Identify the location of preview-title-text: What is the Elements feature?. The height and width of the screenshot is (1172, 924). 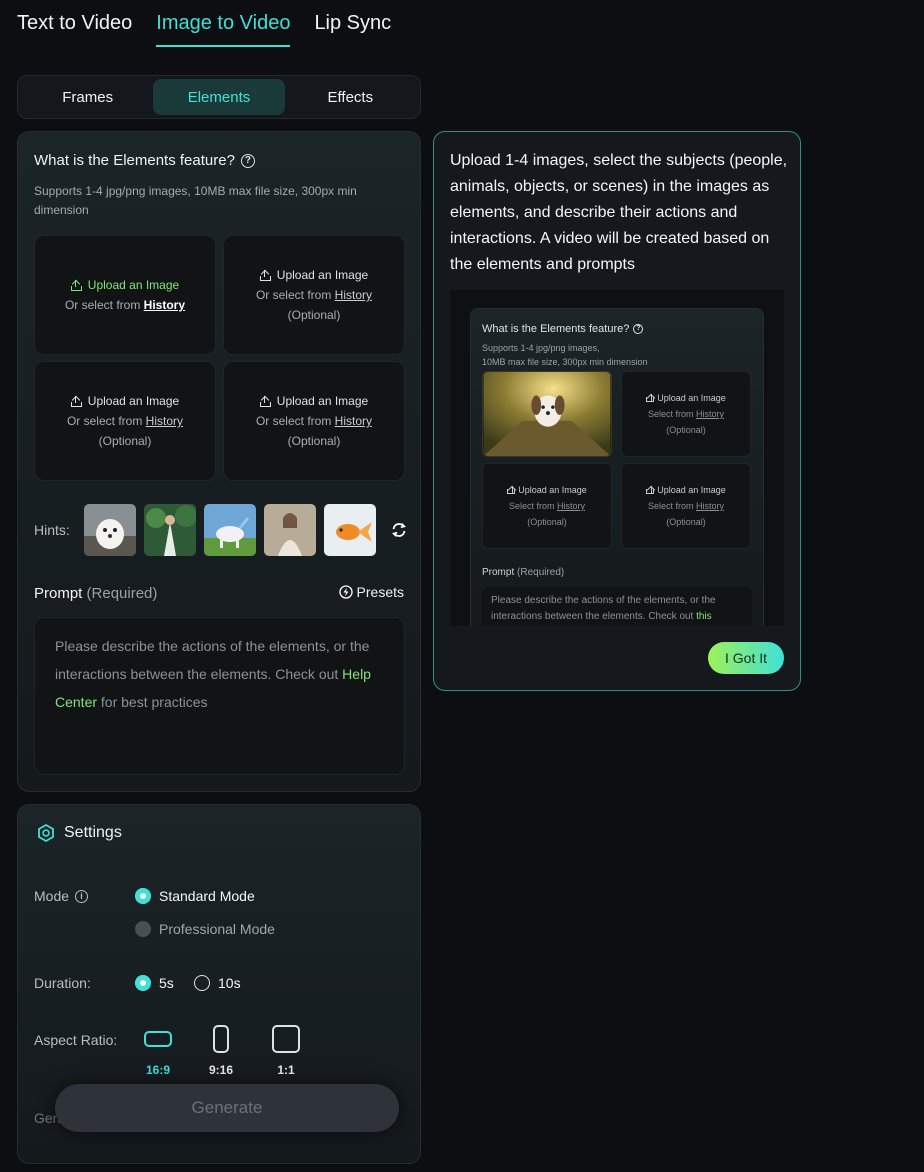
(556, 329).